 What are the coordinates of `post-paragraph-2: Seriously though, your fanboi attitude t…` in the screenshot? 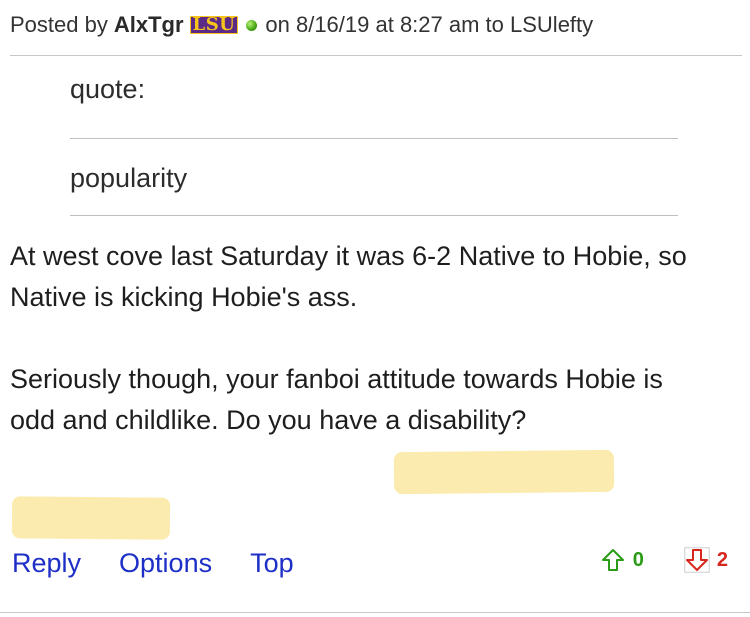 It's located at (336, 399).